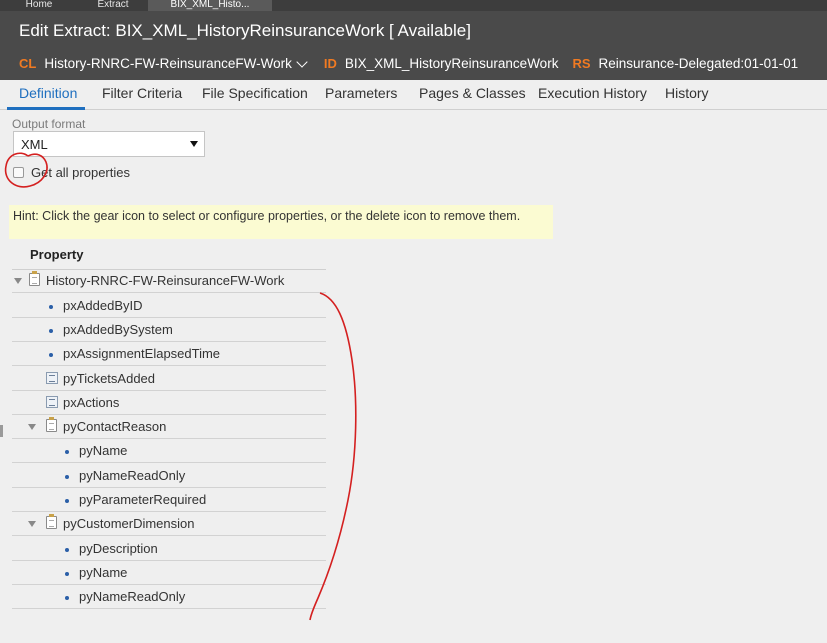 This screenshot has height=643, width=827. I want to click on tree-row: pyDescription, so click(169, 549).